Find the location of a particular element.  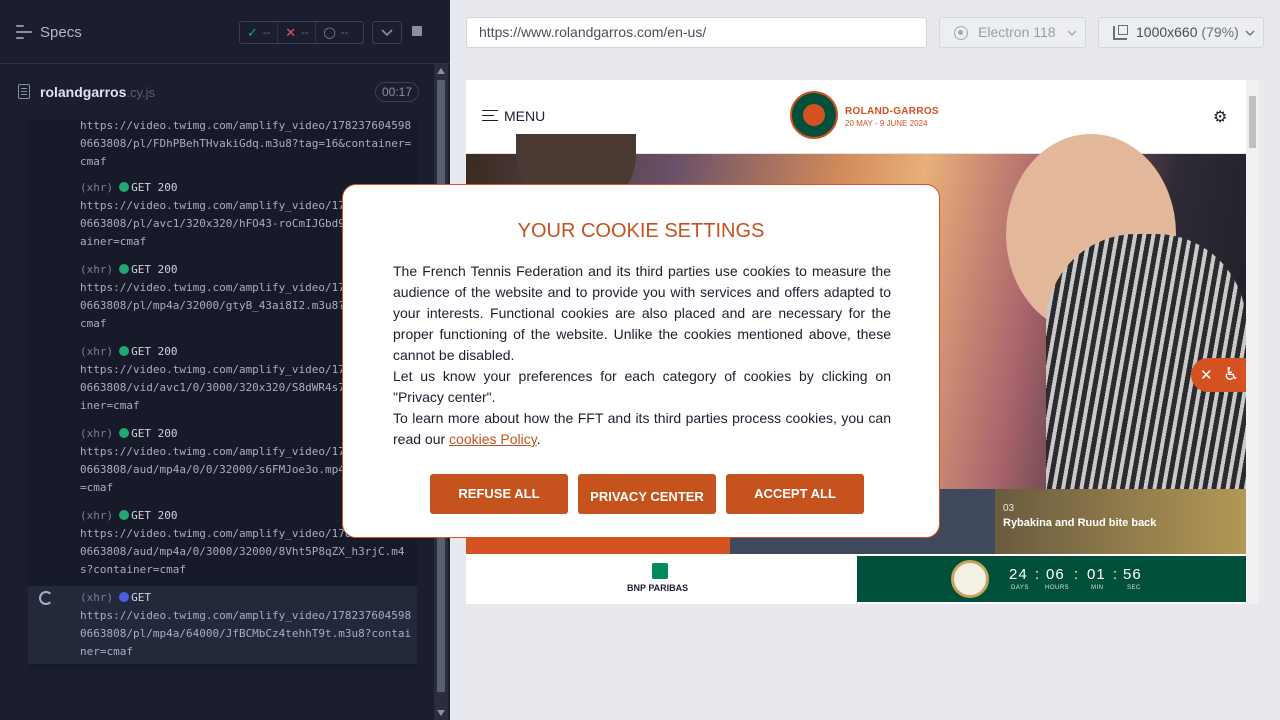

countdown-timer: 24 : 06 : 01 : 56 DAYS HOURS MIN SEC is located at coordinates (1051, 579).